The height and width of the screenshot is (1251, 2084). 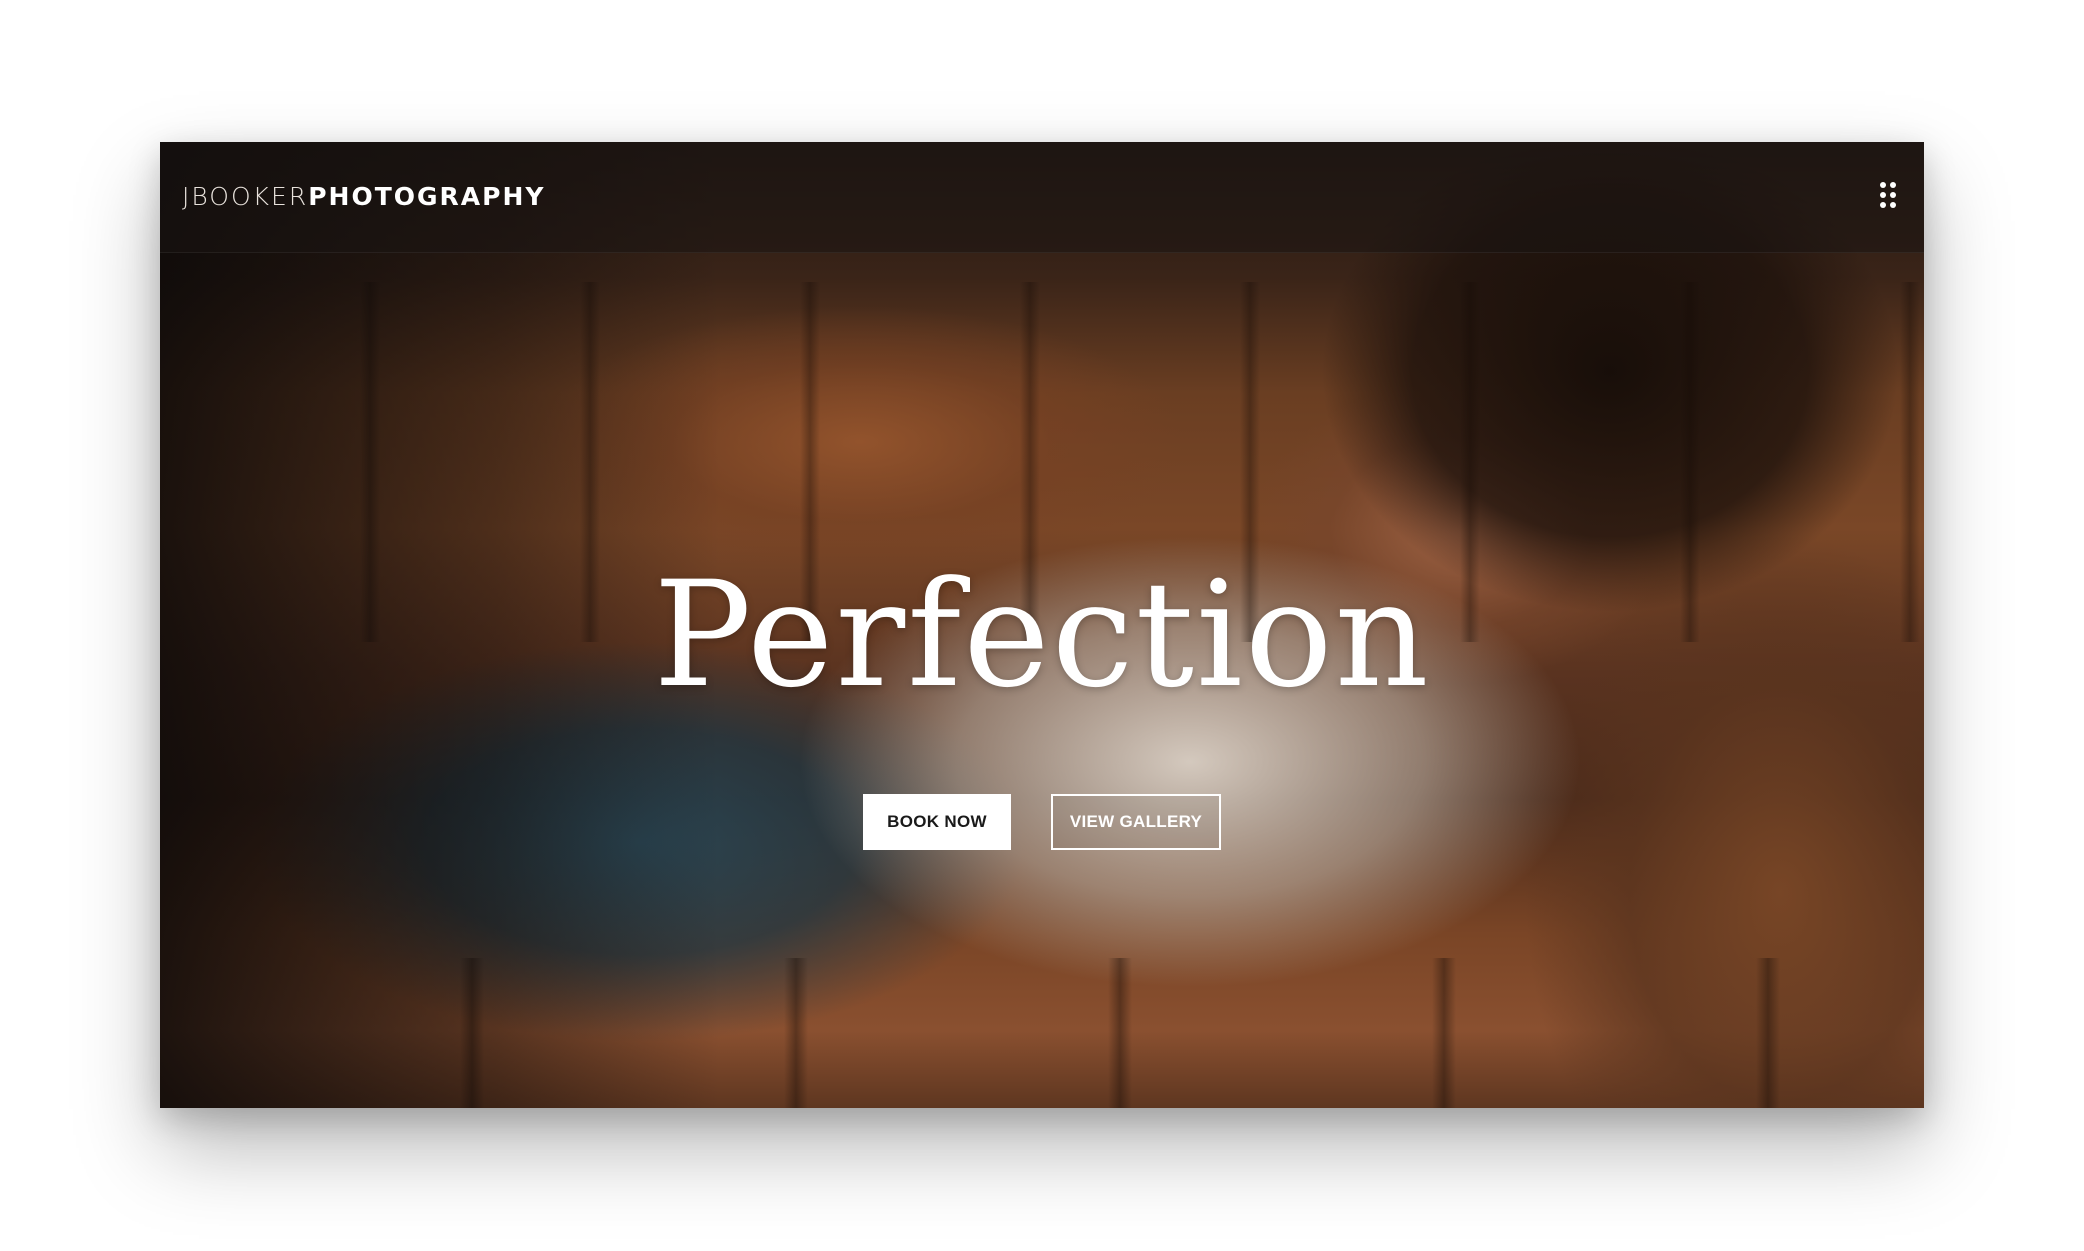 I want to click on logo-text-light: JBOOKER, so click(x=245, y=196).